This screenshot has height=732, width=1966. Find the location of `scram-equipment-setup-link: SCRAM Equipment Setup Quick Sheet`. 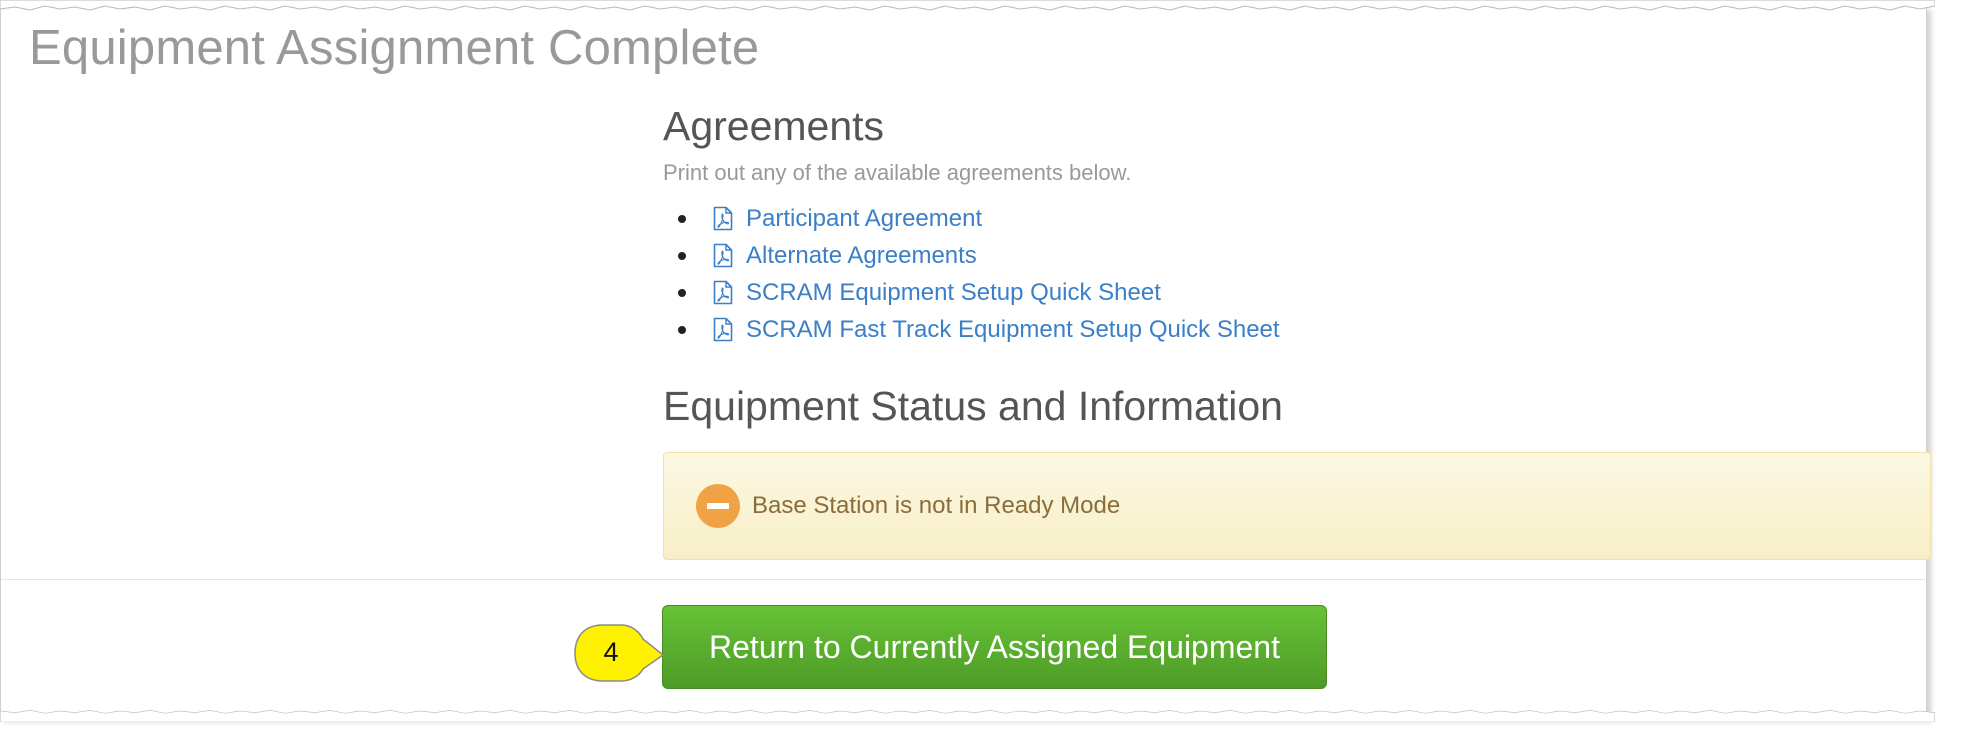

scram-equipment-setup-link: SCRAM Equipment Setup Quick Sheet is located at coordinates (953, 293).